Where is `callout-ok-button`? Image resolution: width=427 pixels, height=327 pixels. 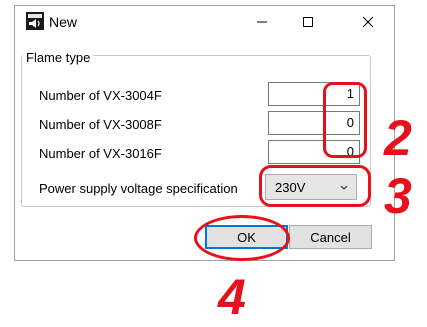 callout-ok-button is located at coordinates (242, 238).